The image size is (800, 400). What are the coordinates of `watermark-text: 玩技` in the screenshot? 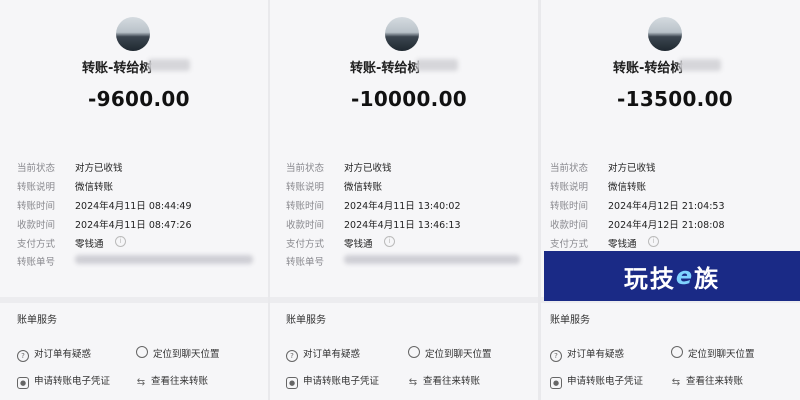 It's located at (649, 278).